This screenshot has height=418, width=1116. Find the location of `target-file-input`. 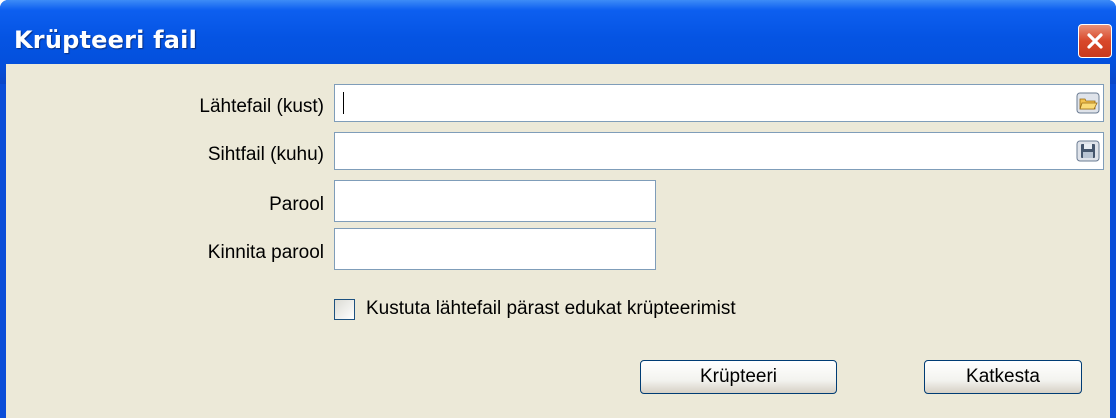

target-file-input is located at coordinates (719, 151).